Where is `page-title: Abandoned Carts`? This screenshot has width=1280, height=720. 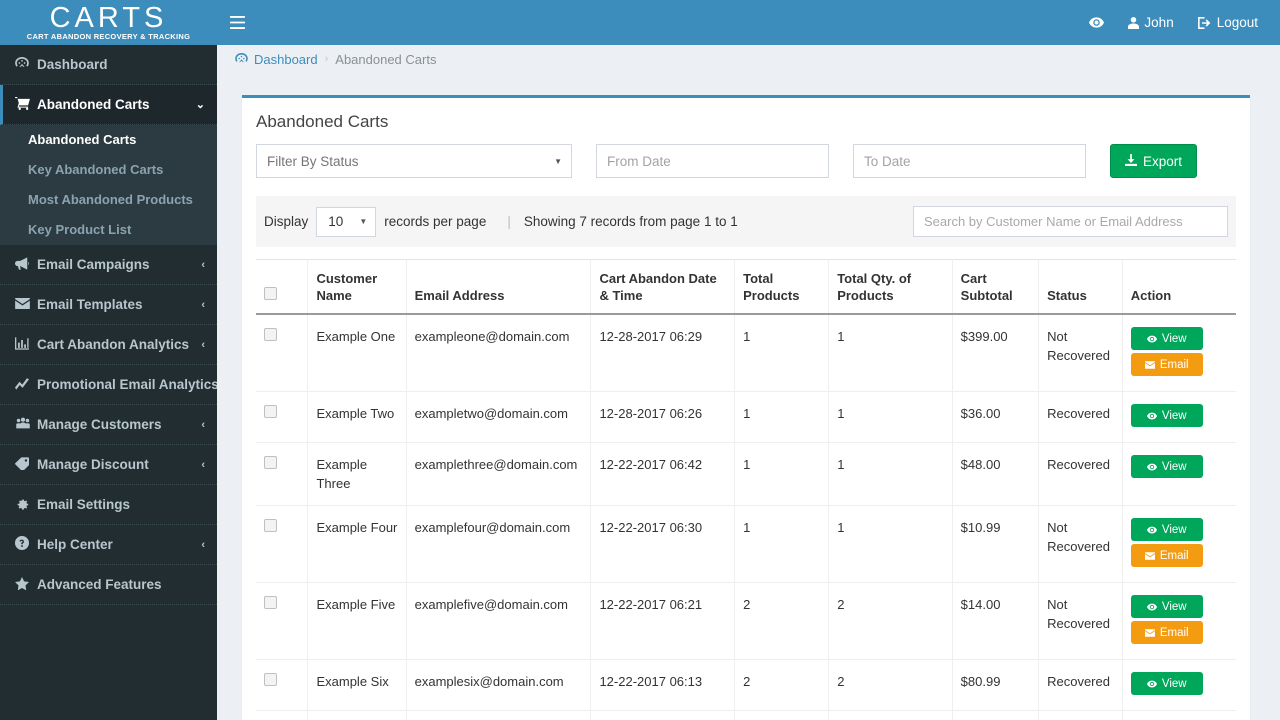 page-title: Abandoned Carts is located at coordinates (322, 121).